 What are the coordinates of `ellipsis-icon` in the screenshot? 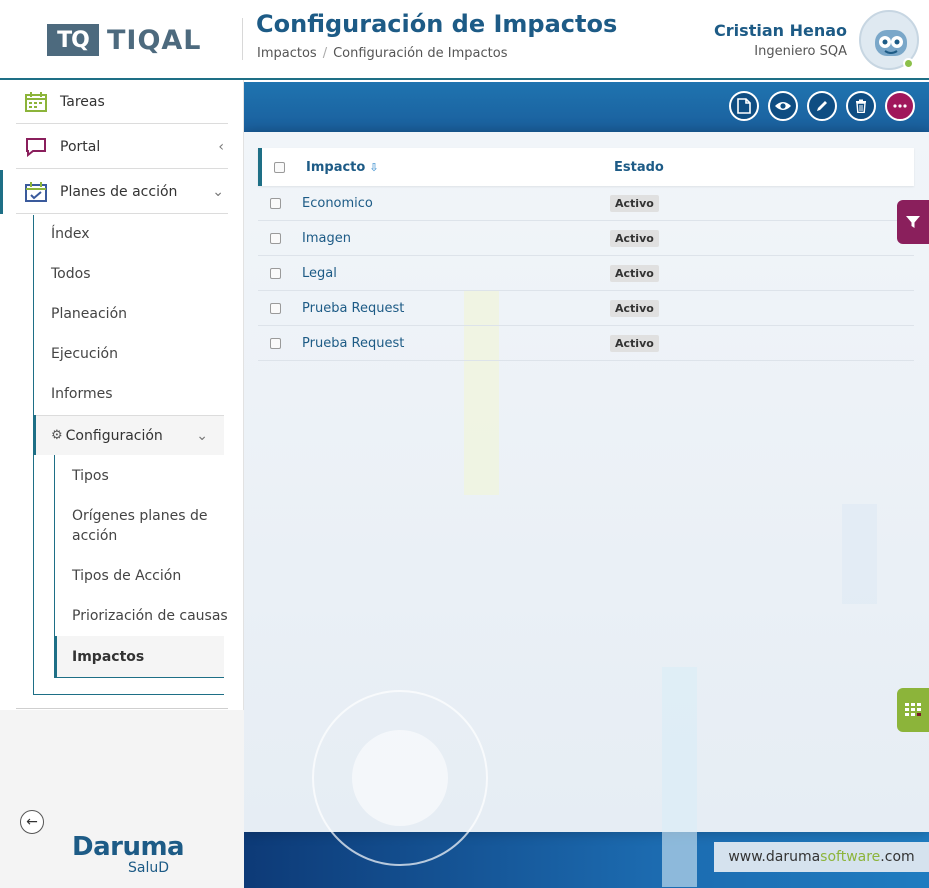 It's located at (900, 106).